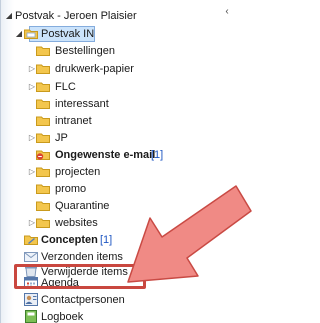 This screenshot has width=320, height=323. I want to click on account-row: ◢ Postvak - Jeroen Plaisier, so click(100, 16).